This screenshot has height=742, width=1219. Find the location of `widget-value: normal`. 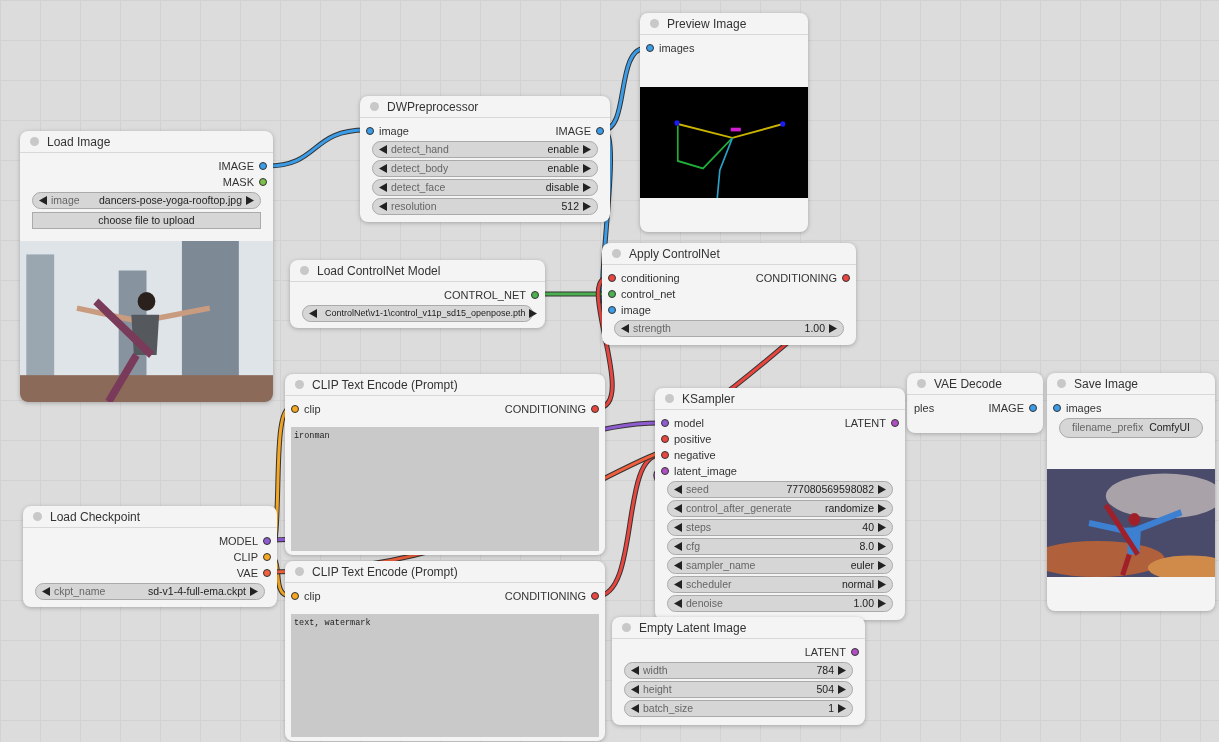

widget-value: normal is located at coordinates (857, 584).